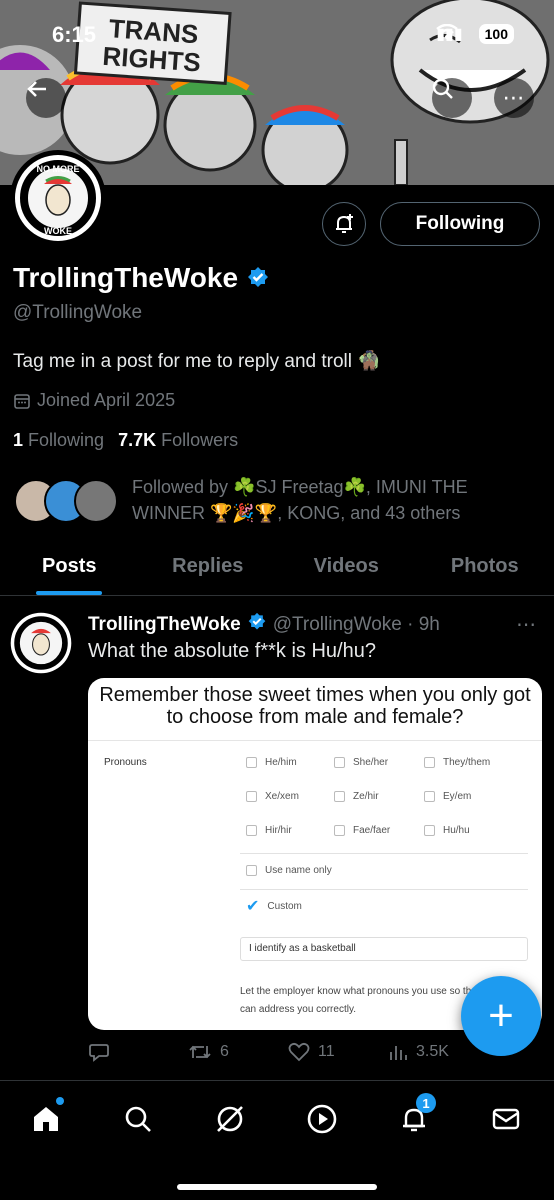  What do you see at coordinates (289, 870) in the screenshot?
I see `name-only-option: Use name only` at bounding box center [289, 870].